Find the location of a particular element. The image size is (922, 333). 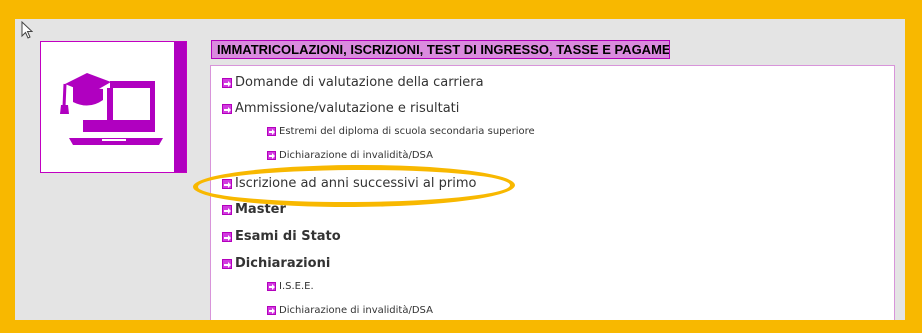

link-domande-valutazione-carriera: Domande di valutazione della carriera is located at coordinates (353, 83).